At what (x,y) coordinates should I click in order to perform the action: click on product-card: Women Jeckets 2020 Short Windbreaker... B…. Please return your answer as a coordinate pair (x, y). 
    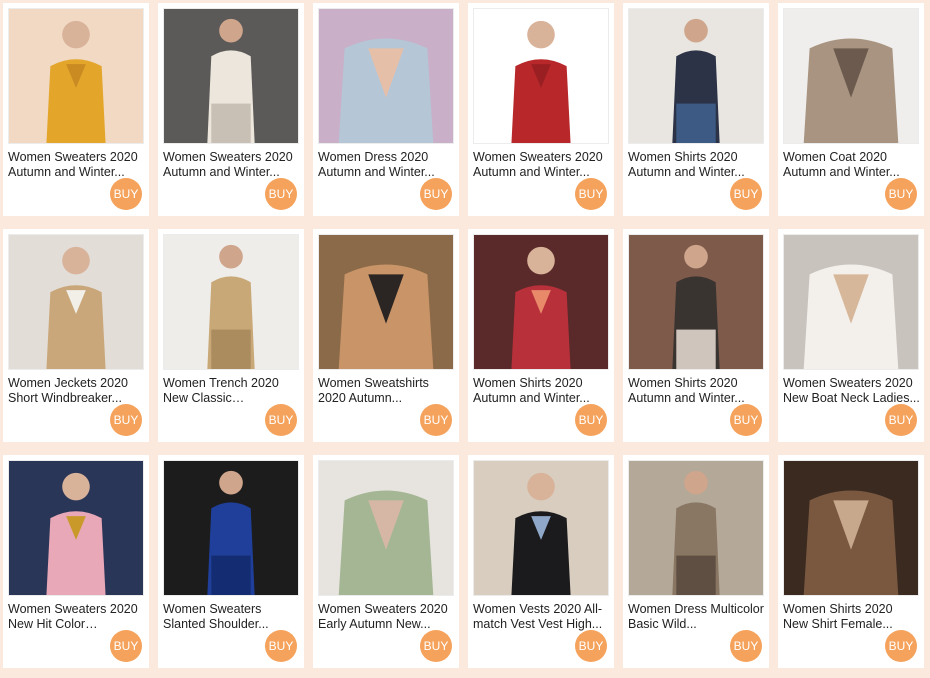
    Looking at the image, I should click on (76, 335).